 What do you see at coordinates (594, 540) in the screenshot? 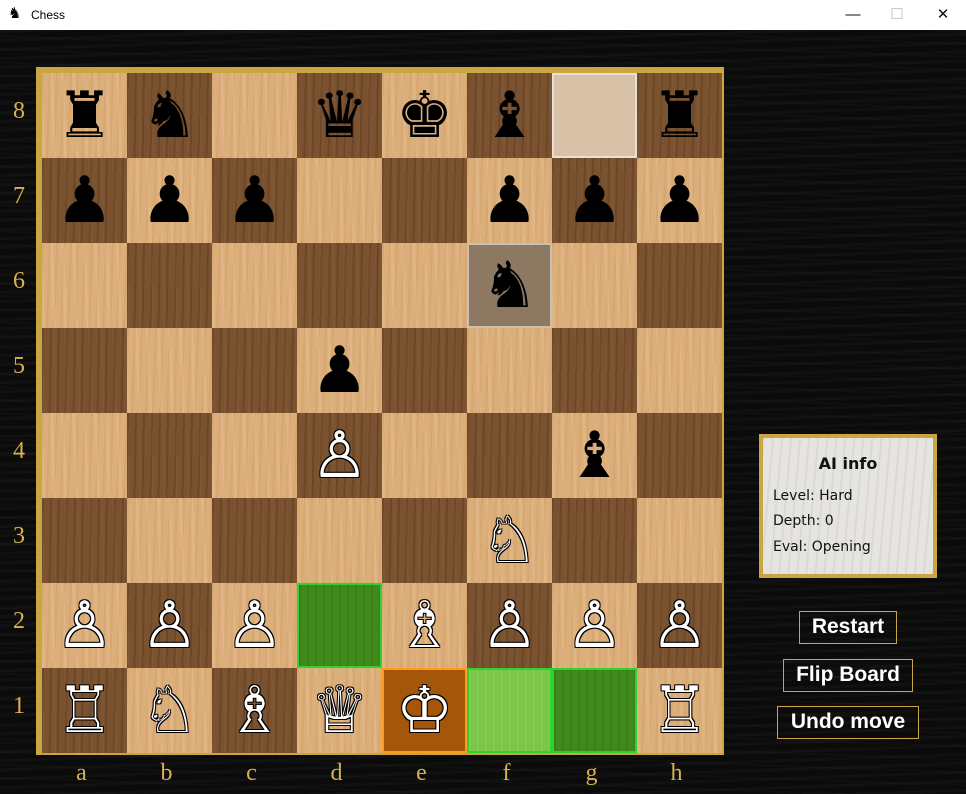
I see `square-g3` at bounding box center [594, 540].